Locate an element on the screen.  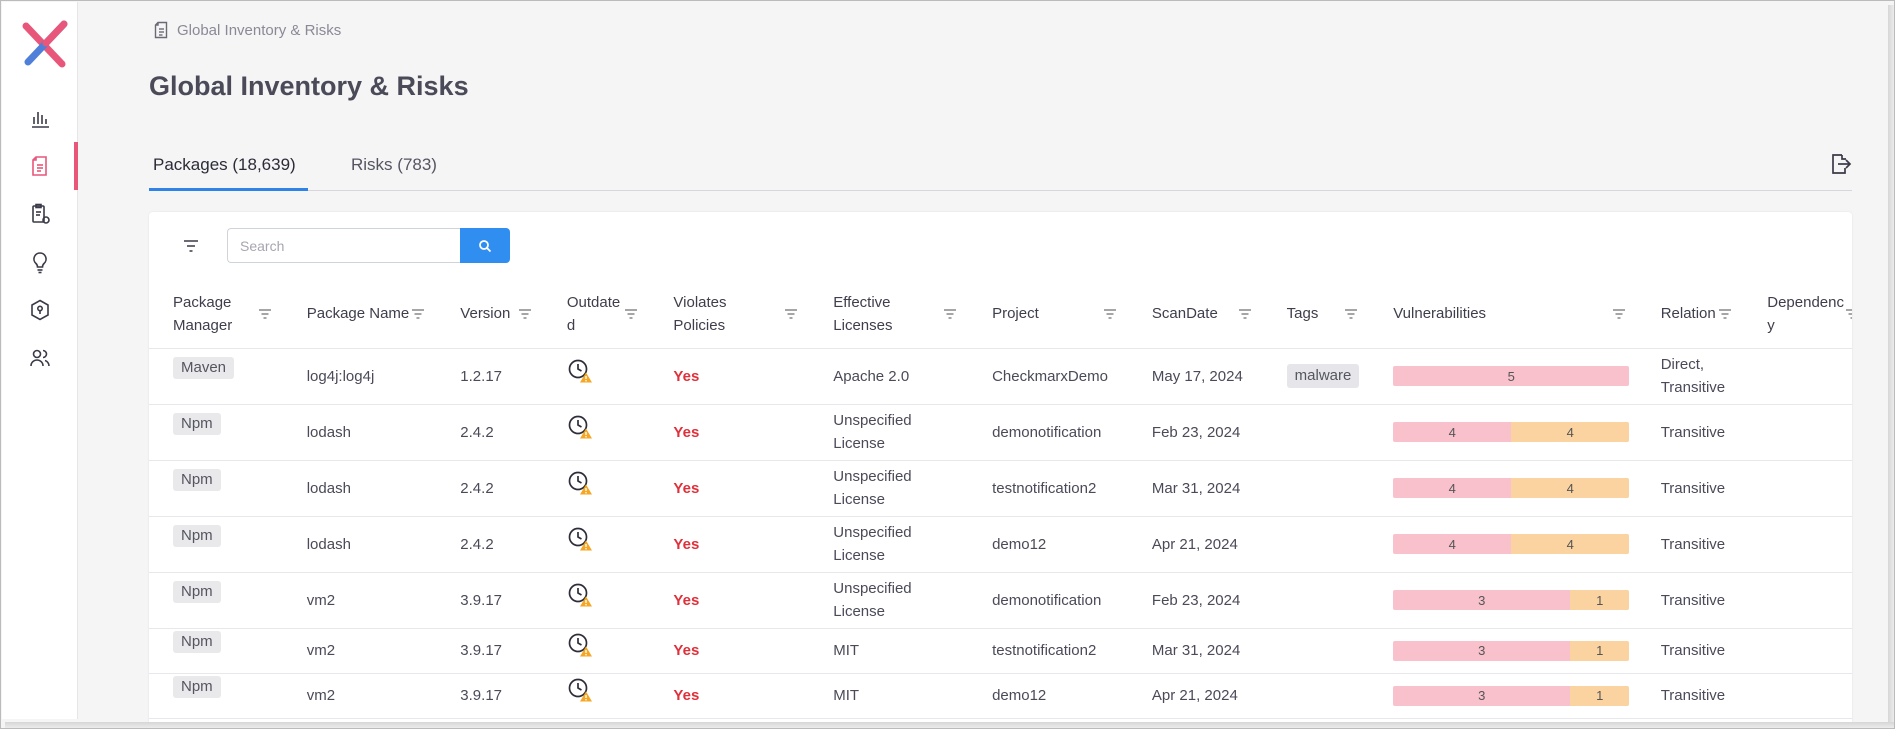
column-header-violates-policies: Violates Policies is located at coordinates (729, 314).